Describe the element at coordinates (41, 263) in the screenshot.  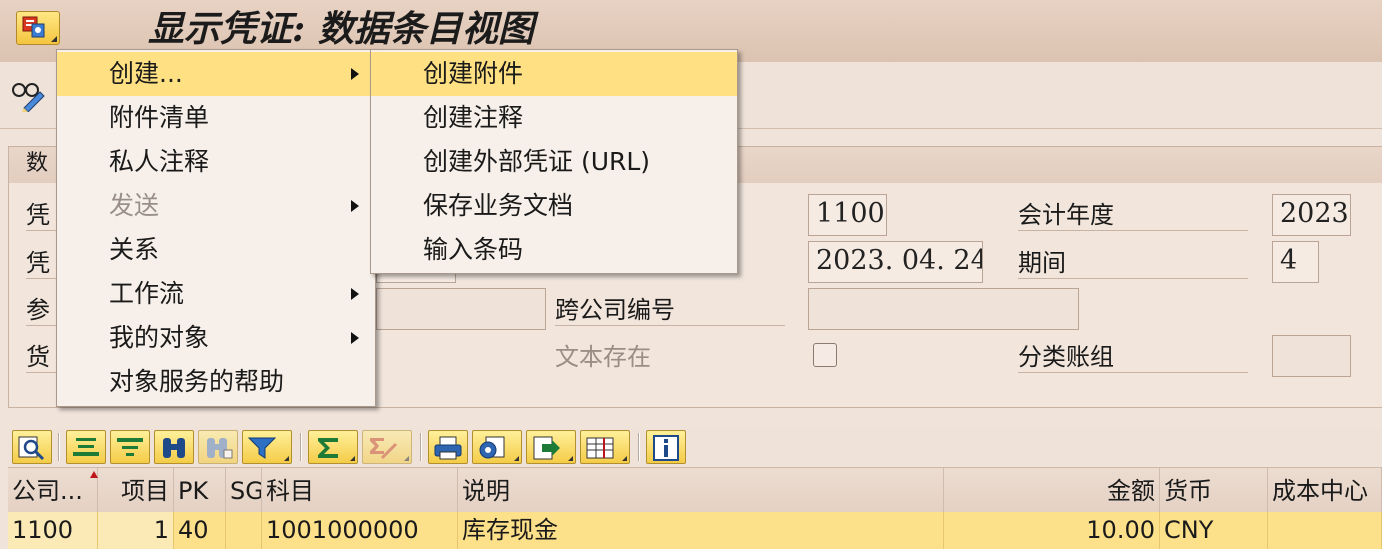
I see `document-date-label: 凭` at that location.